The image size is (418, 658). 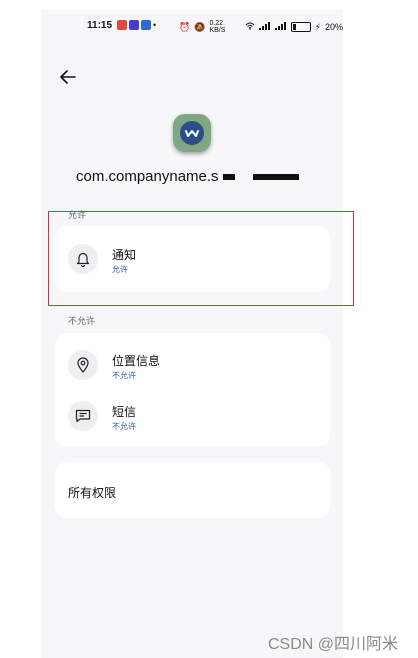 I want to click on all-permissions-label: 所有权限, so click(x=92, y=493).